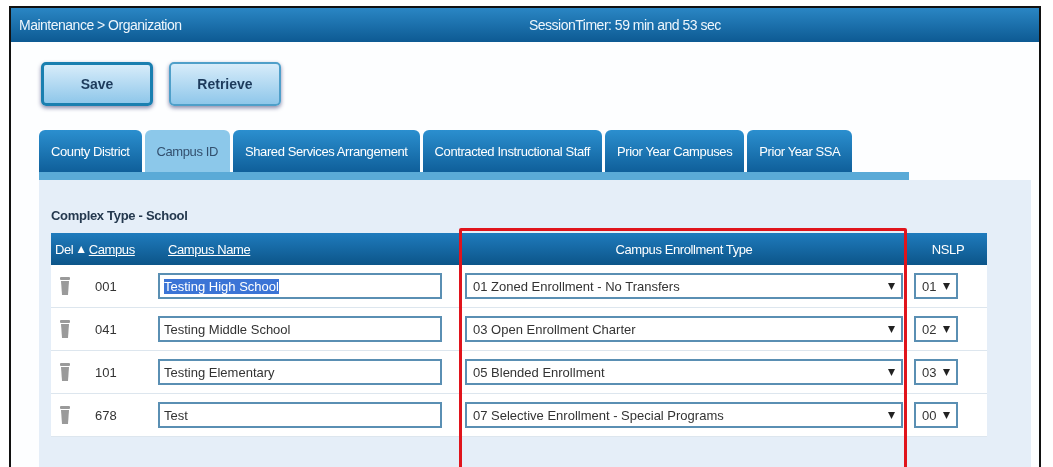 Image resolution: width=1053 pixels, height=467 pixels. Describe the element at coordinates (120, 215) in the screenshot. I see `section-title: Complex Type - School` at that location.